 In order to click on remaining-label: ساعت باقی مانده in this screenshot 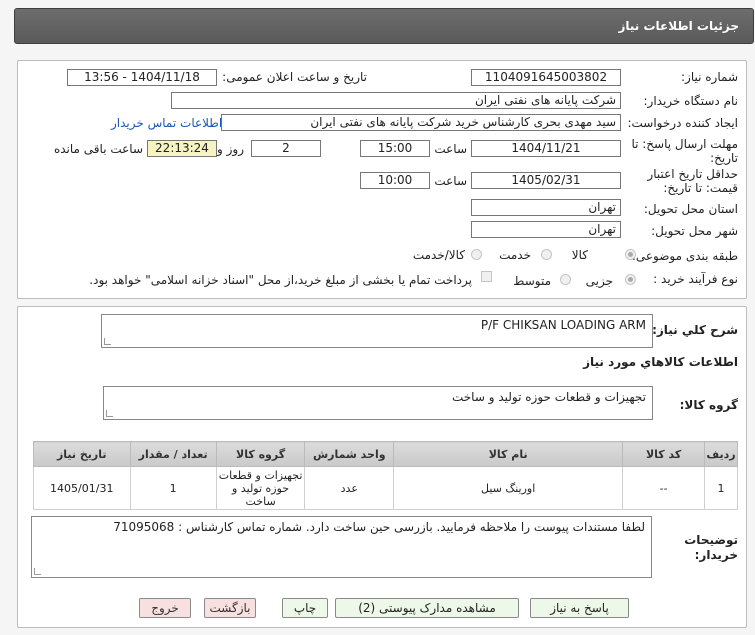, I will do `click(98, 149)`.